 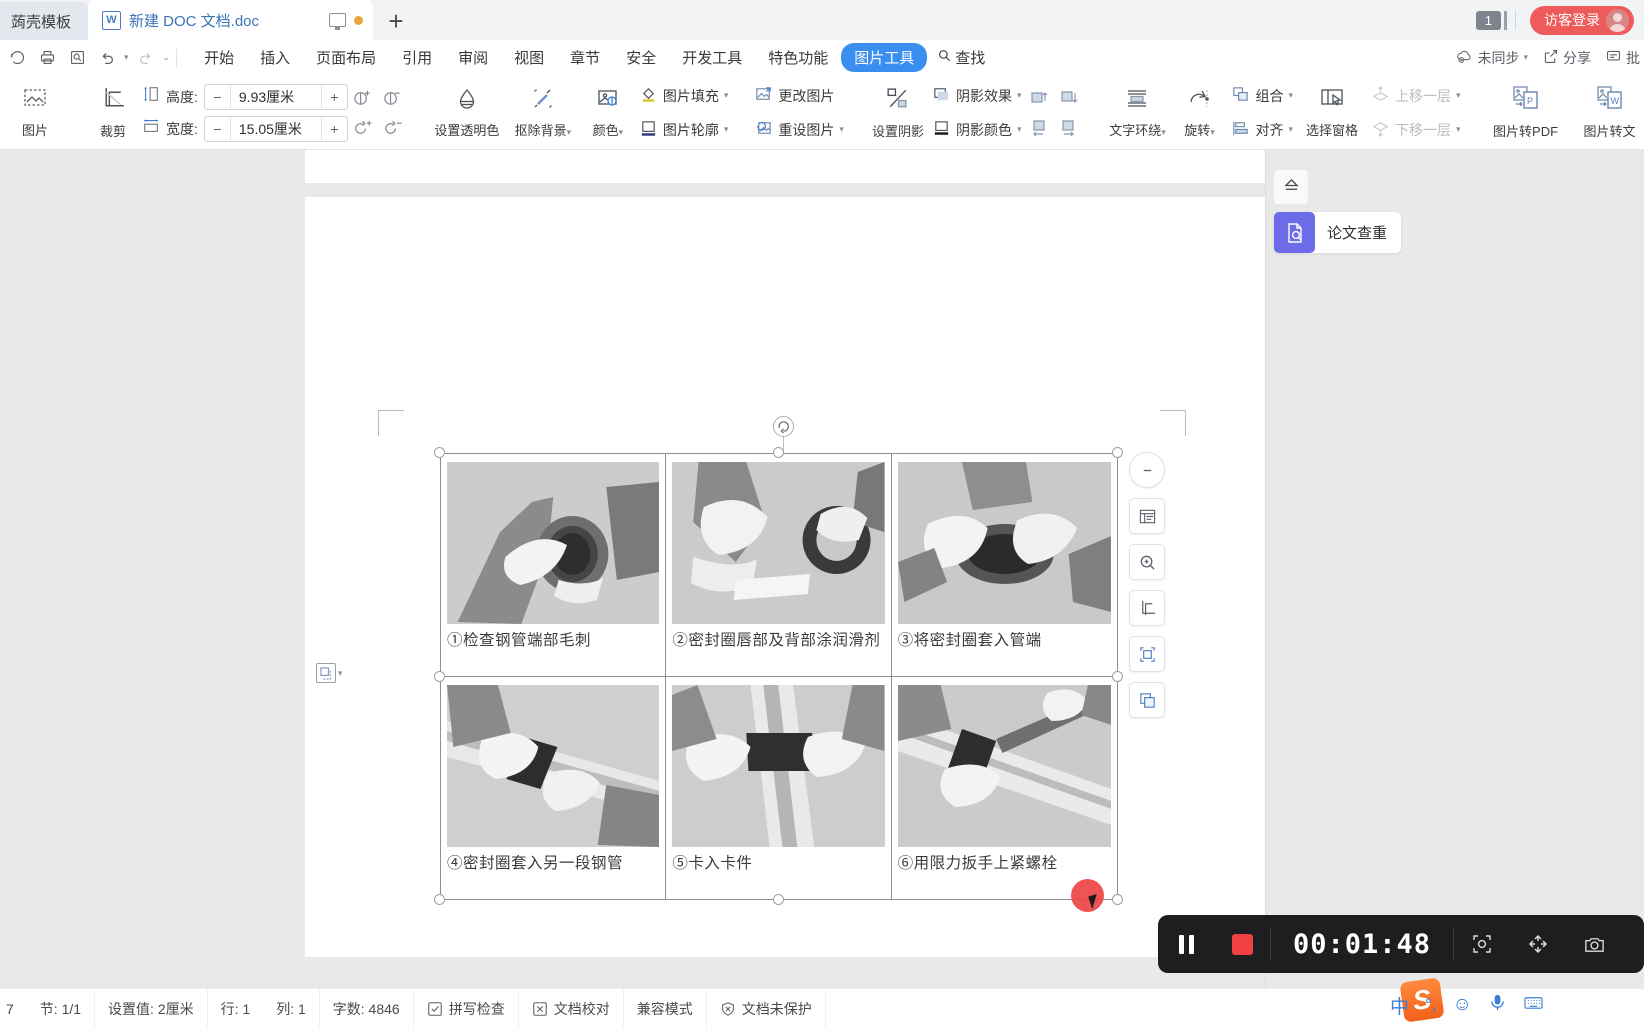 I want to click on crop-image-button, so click(x=1147, y=608).